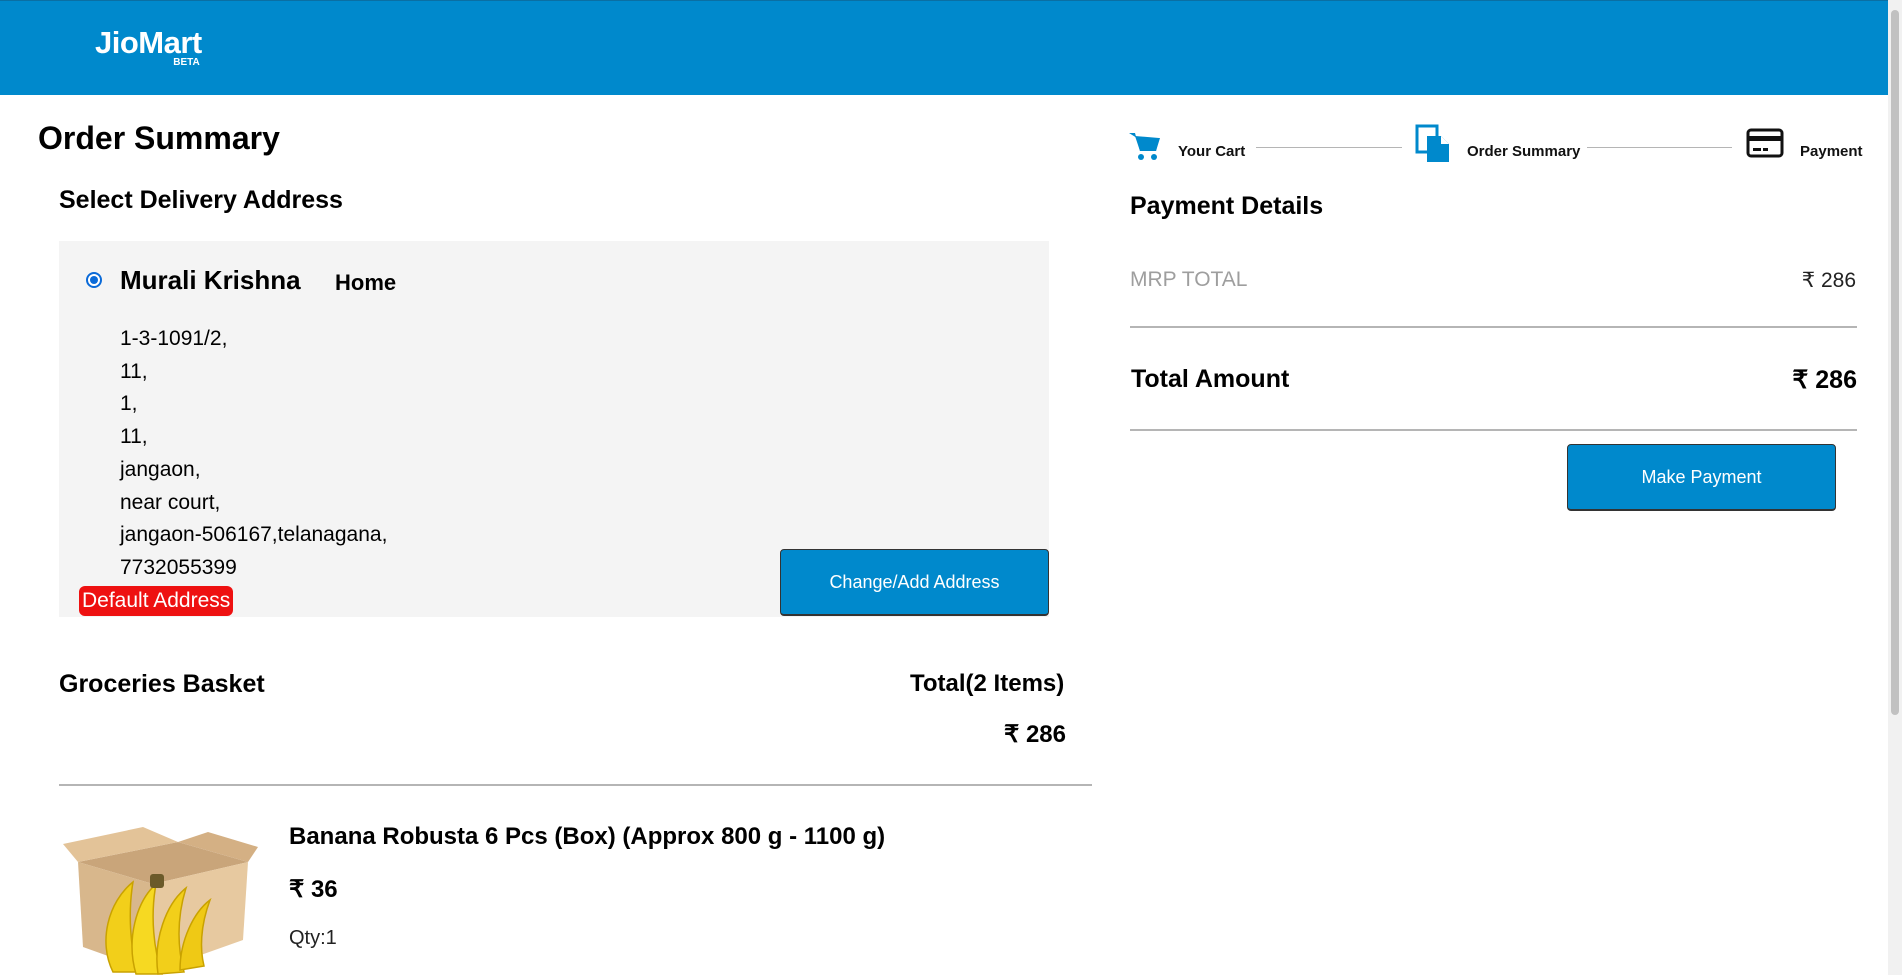 The image size is (1902, 975). Describe the element at coordinates (94, 280) in the screenshot. I see `address-radio` at that location.